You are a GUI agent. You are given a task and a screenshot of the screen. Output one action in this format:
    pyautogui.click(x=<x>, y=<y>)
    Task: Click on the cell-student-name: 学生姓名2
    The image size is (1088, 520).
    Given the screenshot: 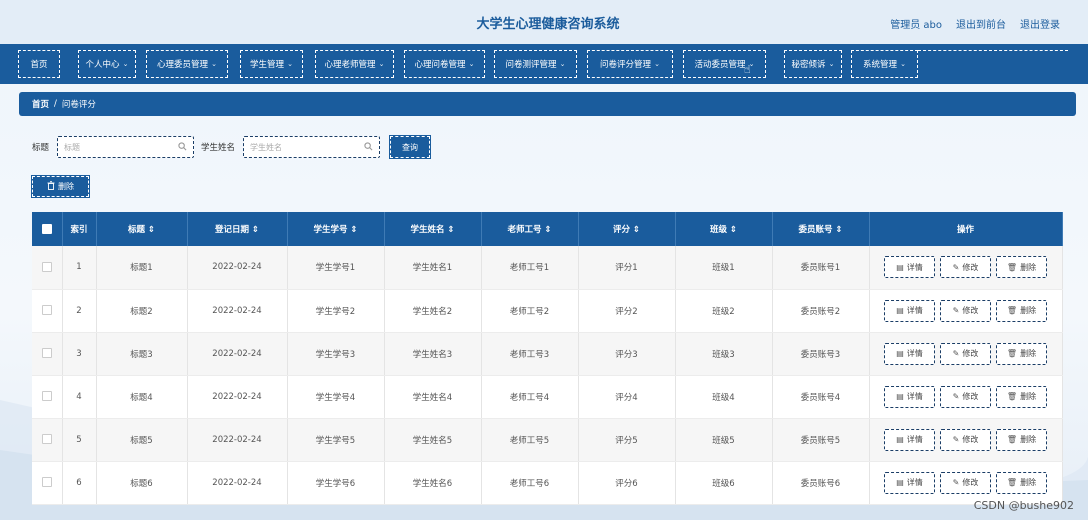 What is the action you would take?
    pyautogui.click(x=433, y=311)
    